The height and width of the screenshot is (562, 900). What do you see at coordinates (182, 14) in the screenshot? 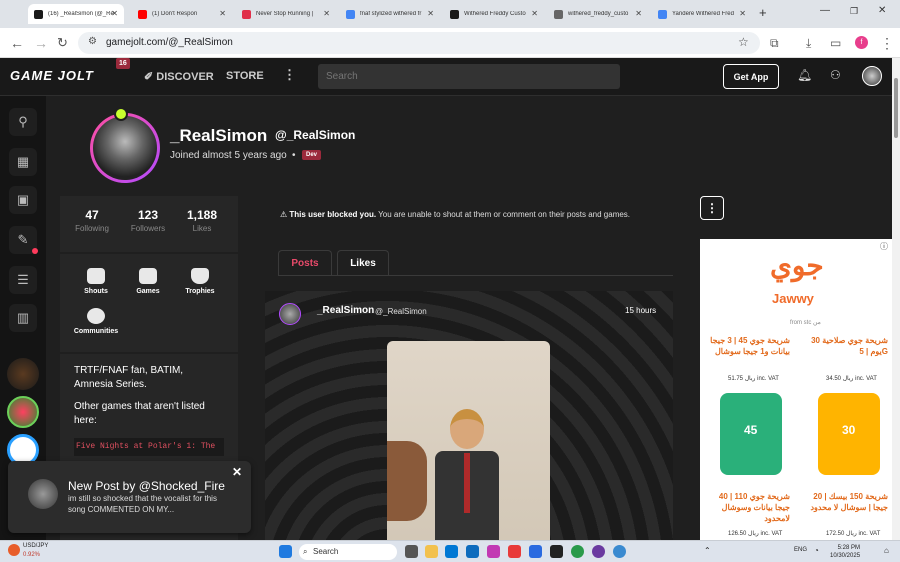
I see `tab-youtube: (1) Don't Respon ✕` at bounding box center [182, 14].